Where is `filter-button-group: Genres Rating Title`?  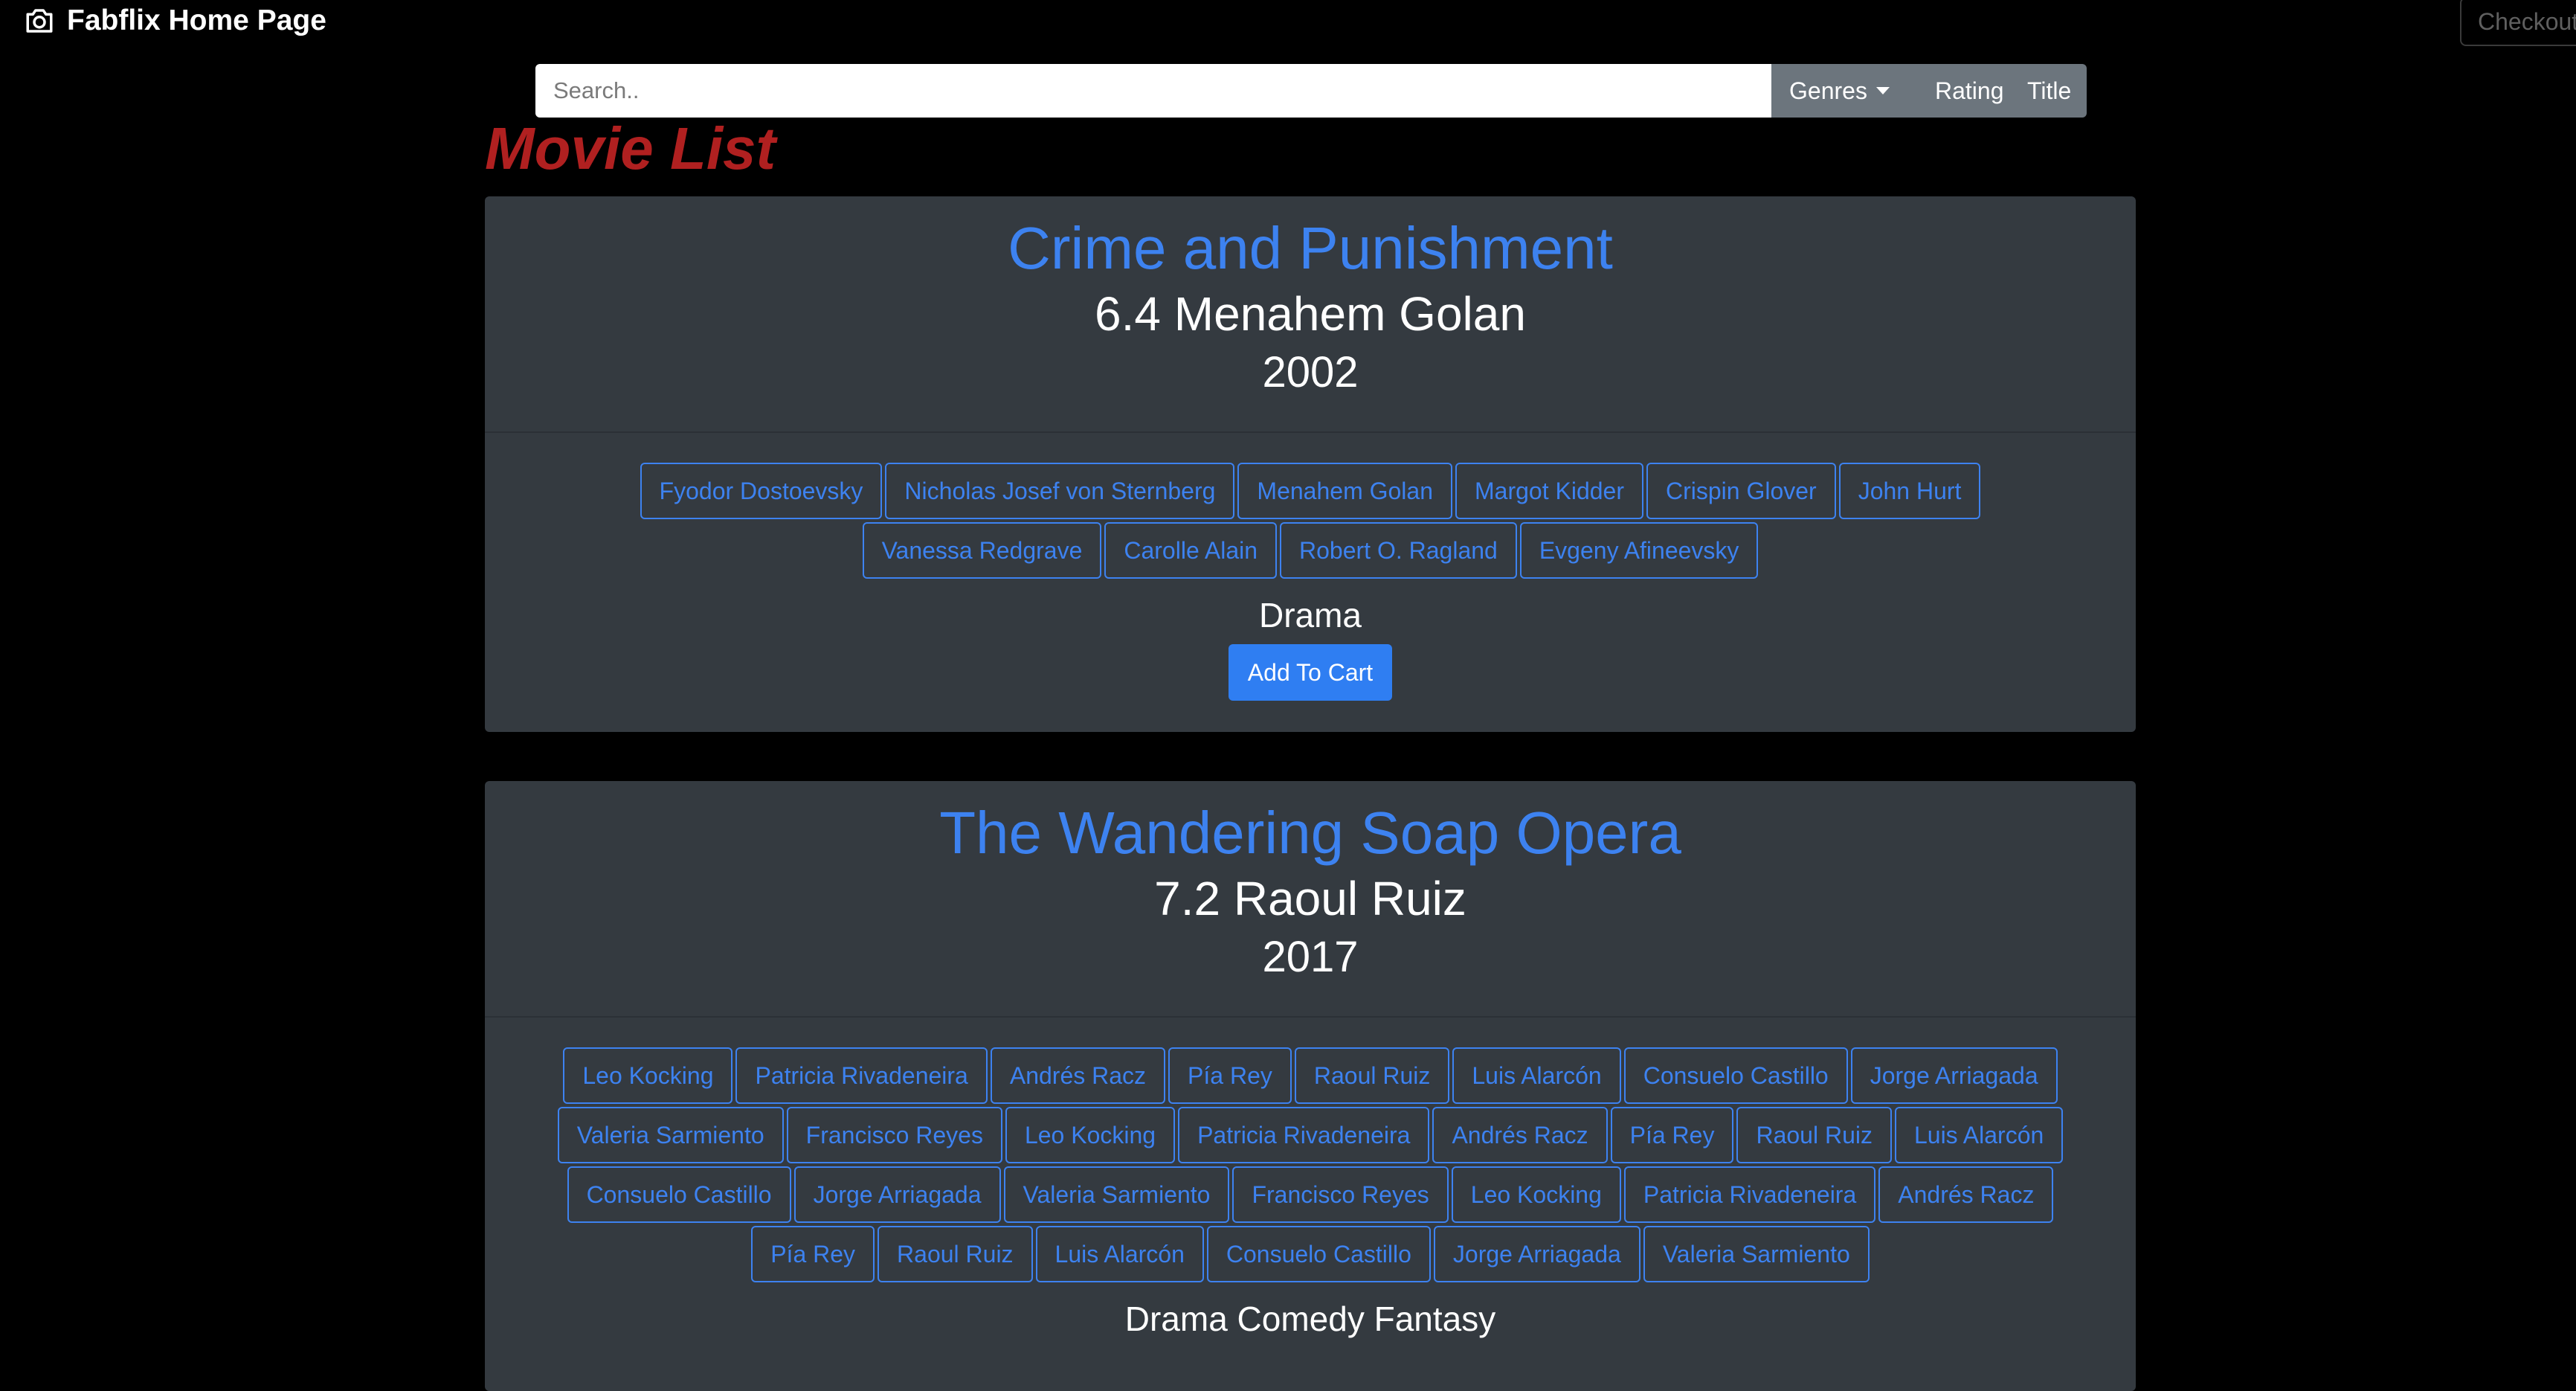 filter-button-group: Genres Rating Title is located at coordinates (1929, 91).